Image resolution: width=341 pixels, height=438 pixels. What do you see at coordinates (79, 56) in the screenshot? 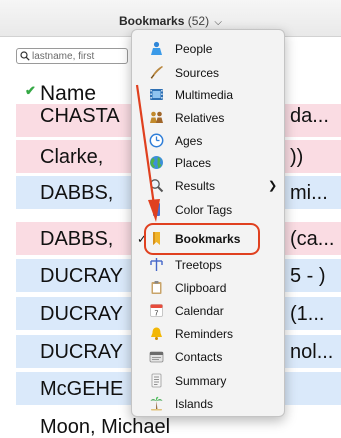
I see `search-input` at bounding box center [79, 56].